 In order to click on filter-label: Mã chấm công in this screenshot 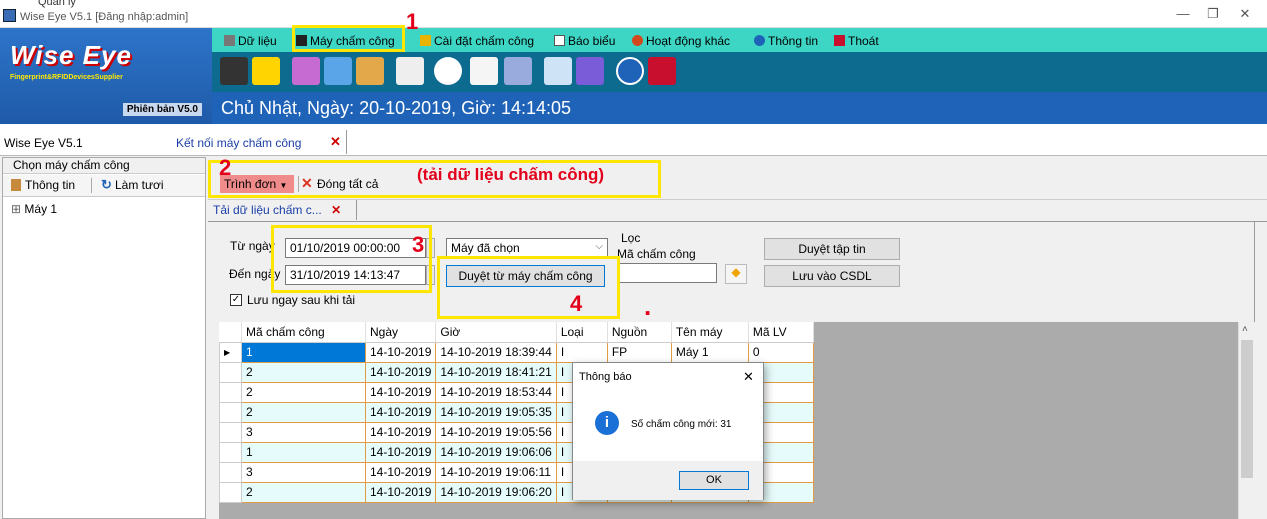, I will do `click(656, 254)`.